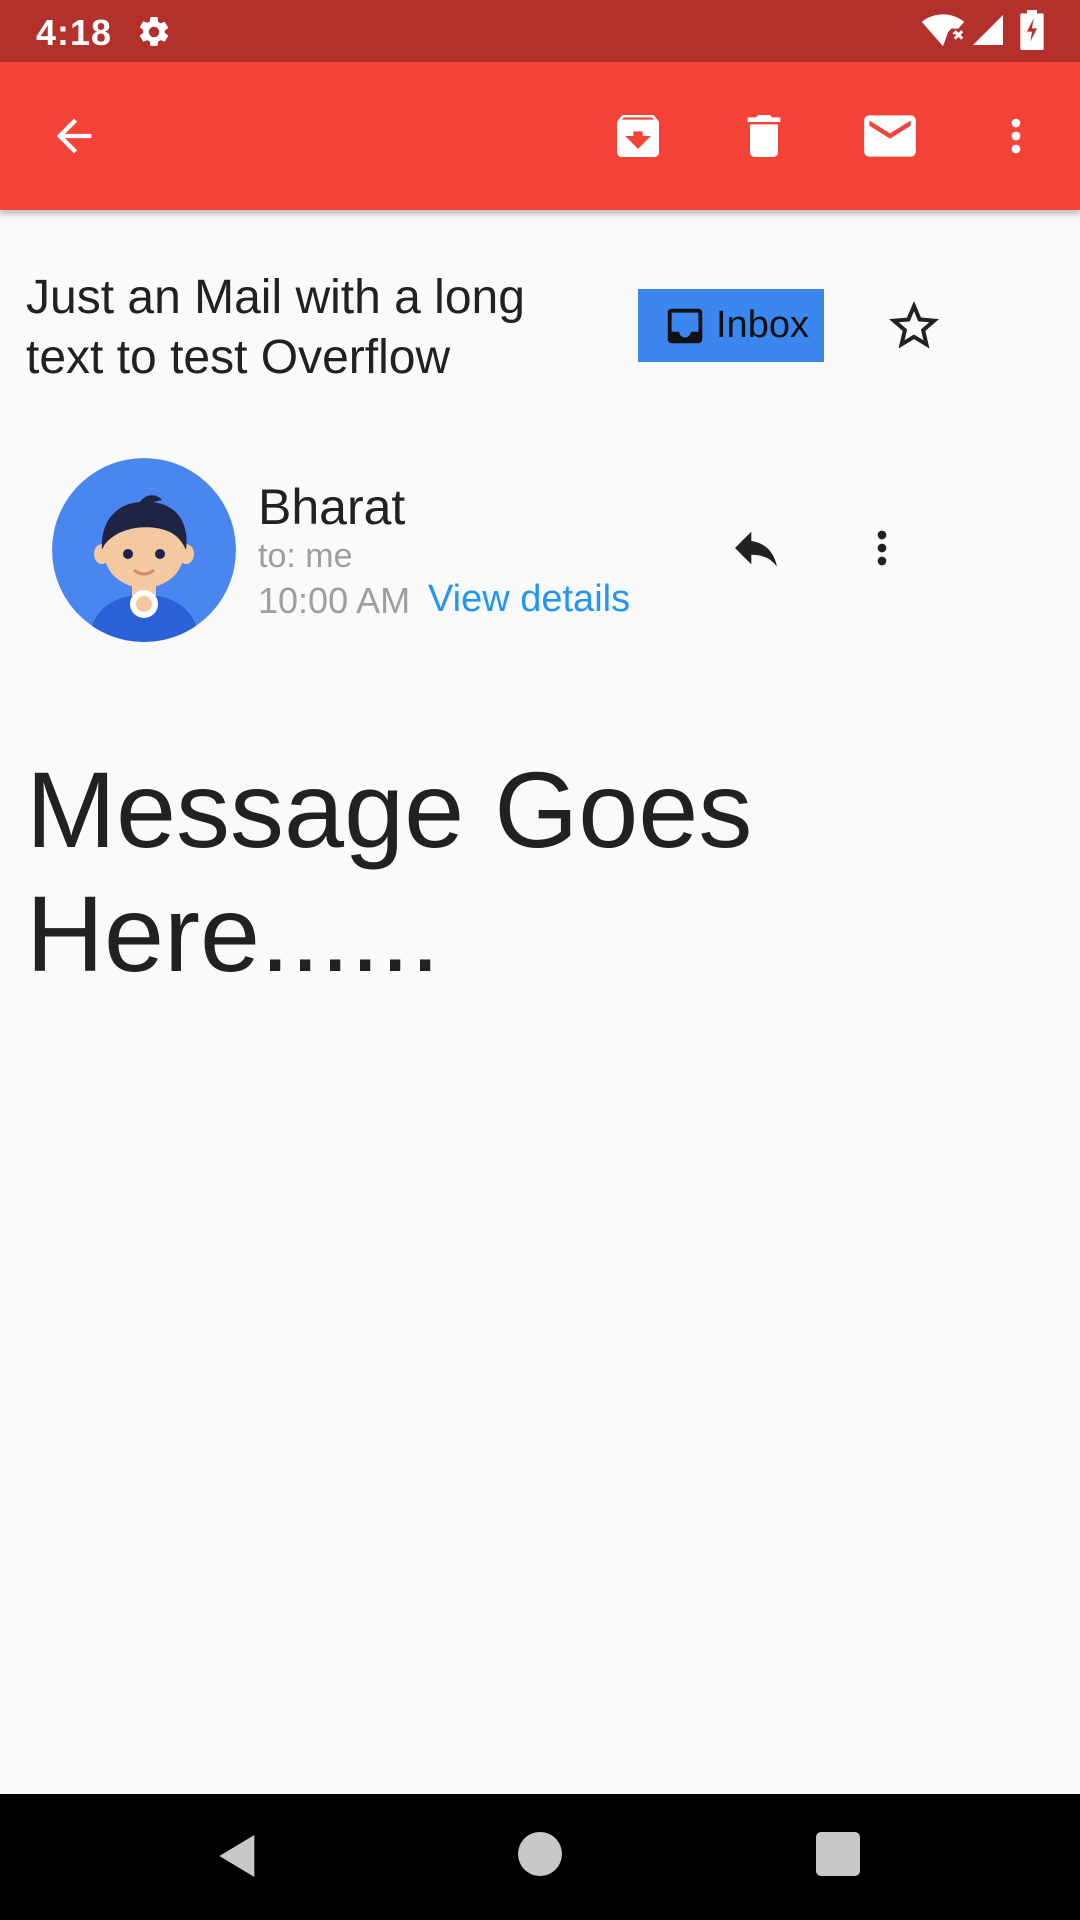  What do you see at coordinates (154, 31) in the screenshot?
I see `gear-icon` at bounding box center [154, 31].